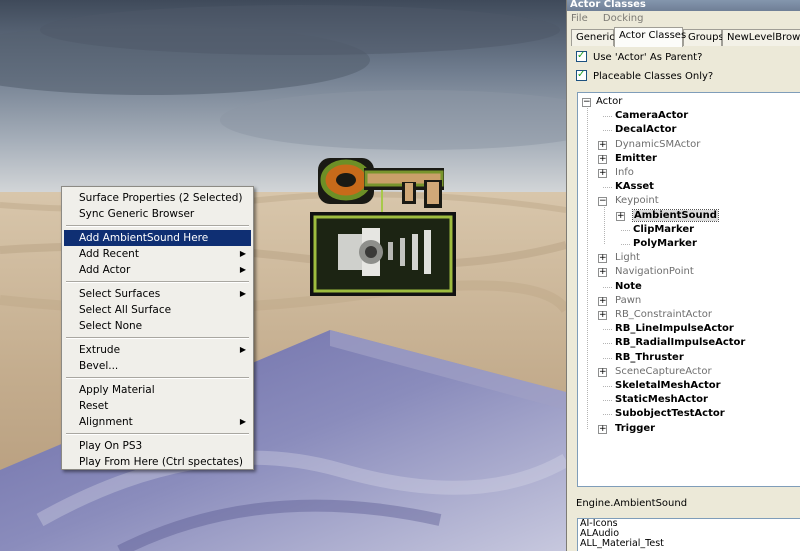 Image resolution: width=800 pixels, height=551 pixels. I want to click on tab-groups: Groups, so click(703, 37).